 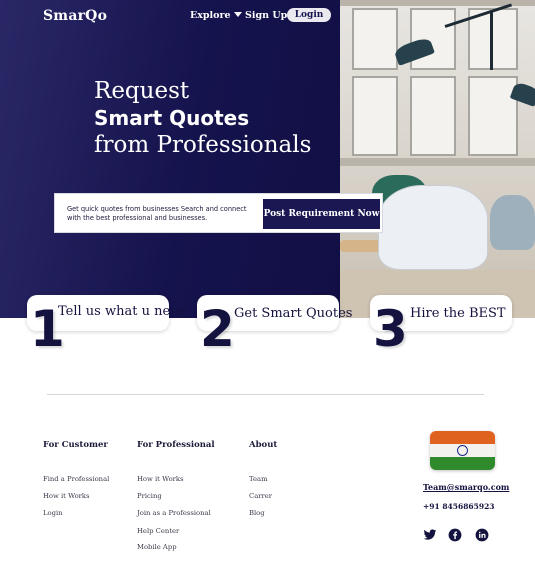 I want to click on footer-heading-about: About, so click(x=263, y=445).